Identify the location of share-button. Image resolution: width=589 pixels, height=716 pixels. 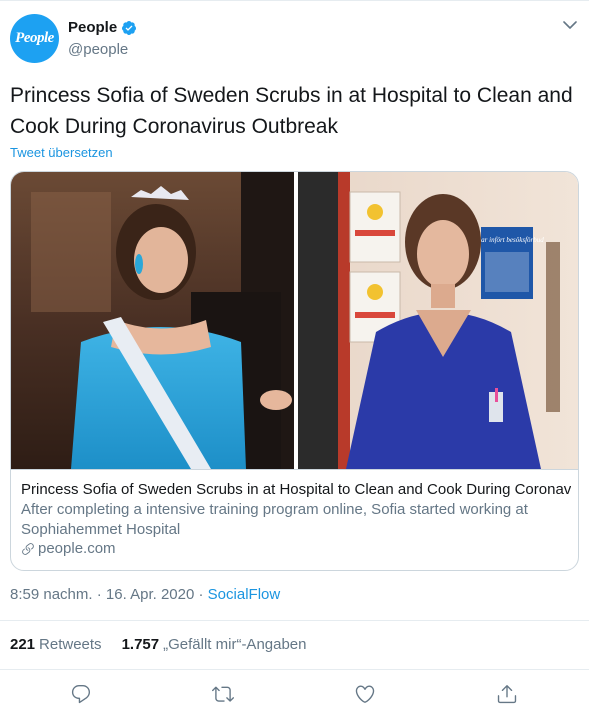
(507, 694).